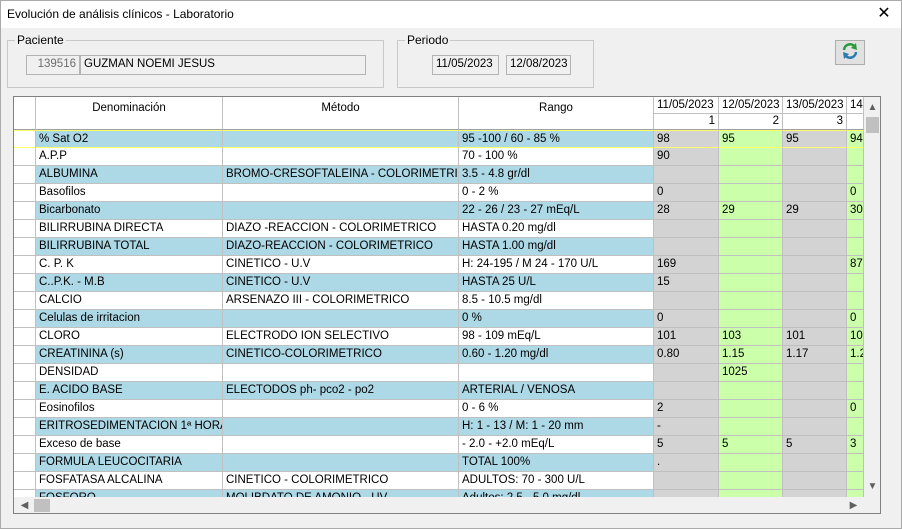  What do you see at coordinates (341, 481) in the screenshot?
I see `cell-metodo: CINETICO - COLORIMETRICO` at bounding box center [341, 481].